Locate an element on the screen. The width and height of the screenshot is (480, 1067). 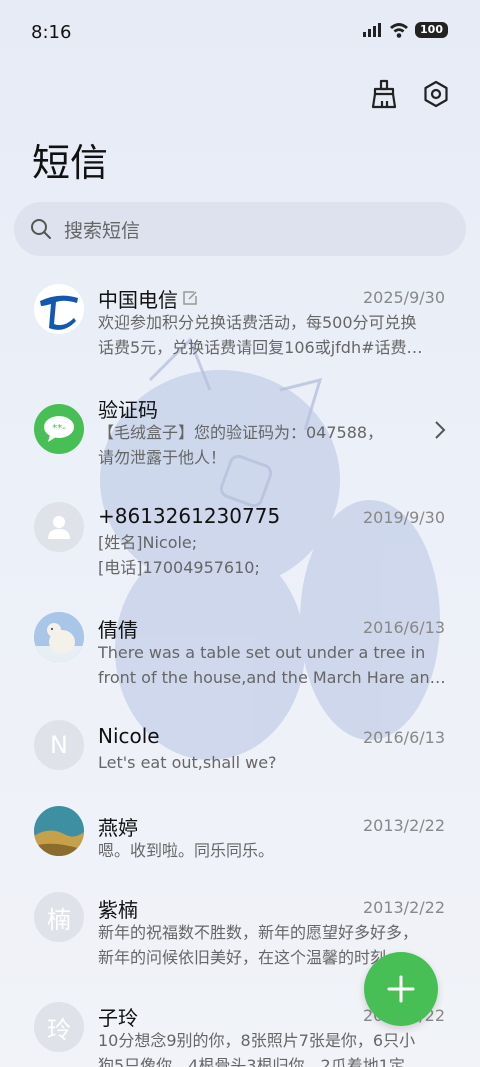
conversation-preview: 嗯。收到啦。同乐同乐。 is located at coordinates (186, 850).